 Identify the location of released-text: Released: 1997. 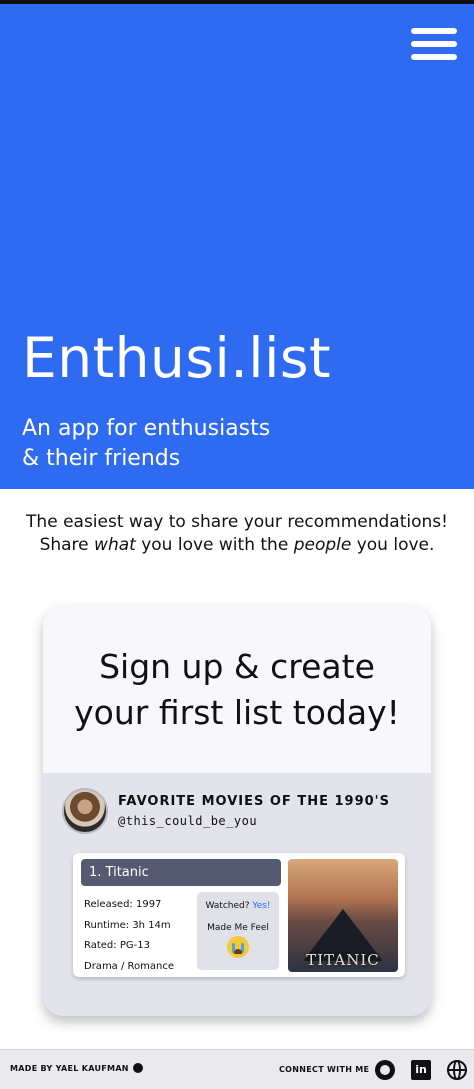
(123, 904).